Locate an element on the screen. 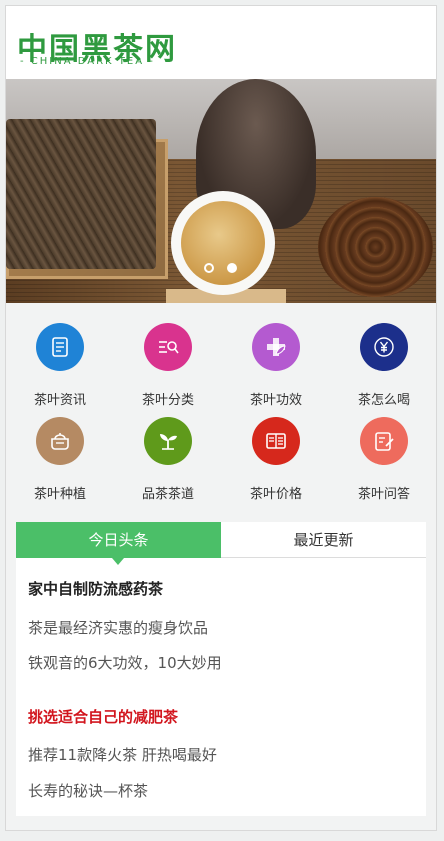  tea-liquid is located at coordinates (223, 243).